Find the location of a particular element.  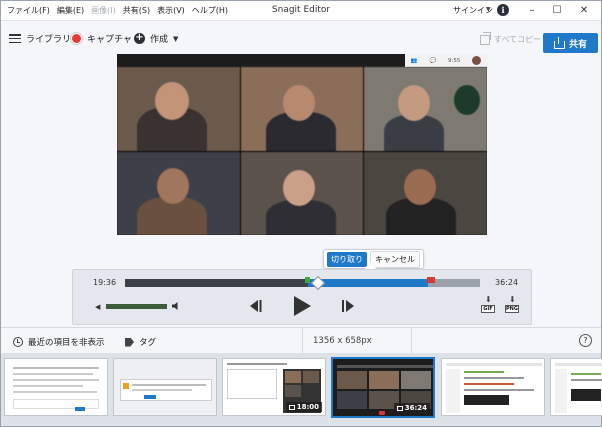

tray-thumbnail: 18:00 is located at coordinates (274, 387).